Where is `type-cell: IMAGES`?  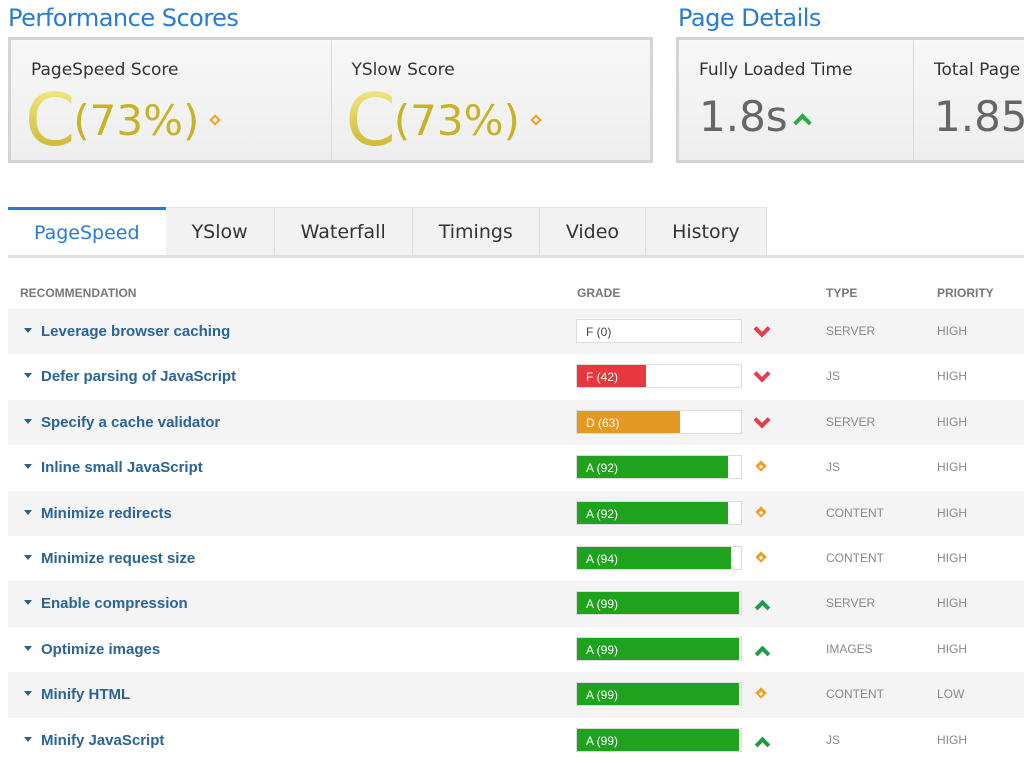
type-cell: IMAGES is located at coordinates (849, 648).